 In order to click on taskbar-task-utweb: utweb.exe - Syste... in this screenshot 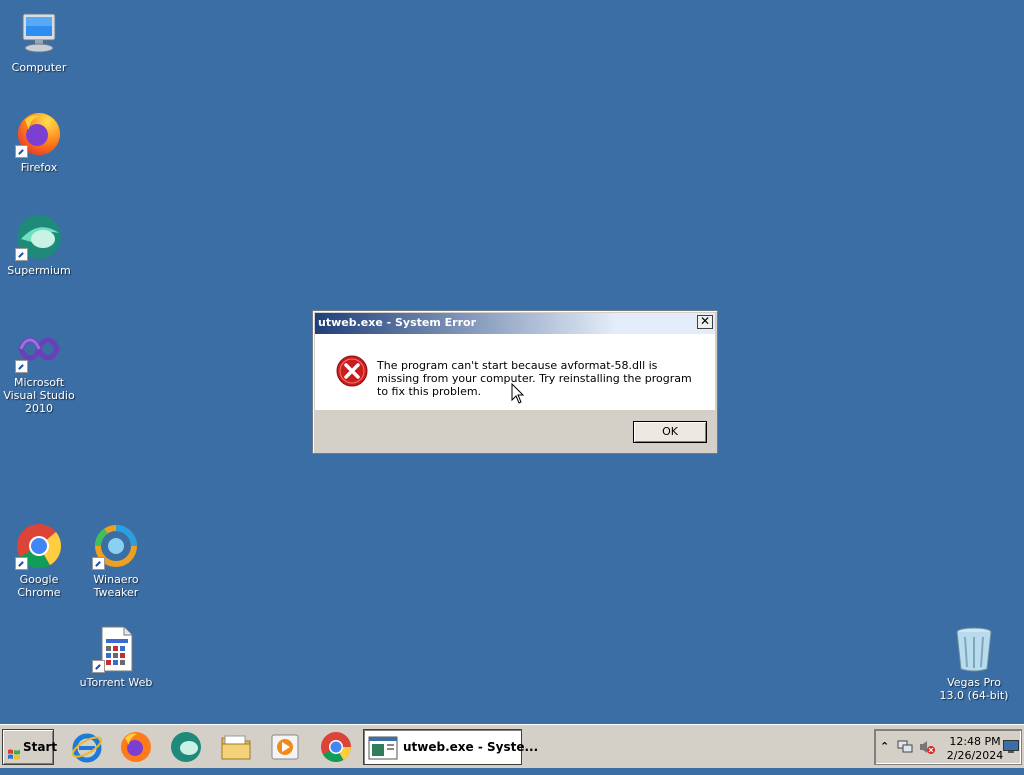, I will do `click(450, 747)`.